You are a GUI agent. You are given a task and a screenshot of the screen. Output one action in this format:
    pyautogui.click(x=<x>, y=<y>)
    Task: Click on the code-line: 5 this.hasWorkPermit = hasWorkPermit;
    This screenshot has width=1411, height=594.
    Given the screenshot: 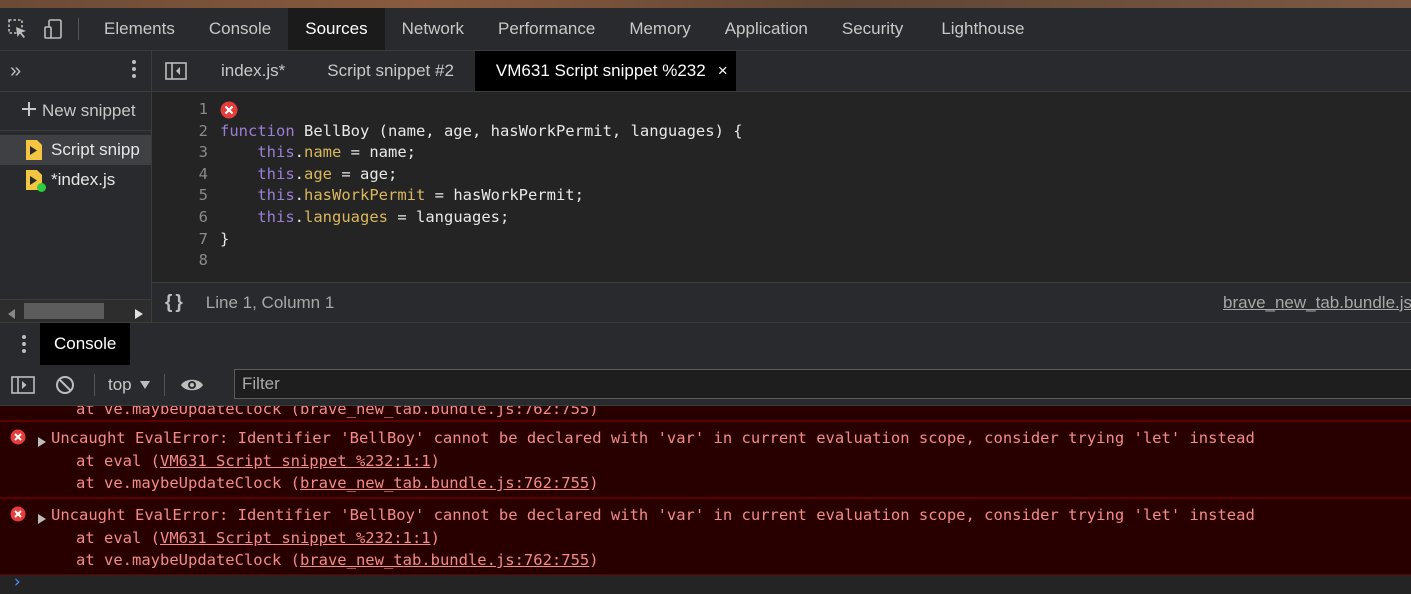 What is the action you would take?
    pyautogui.click(x=447, y=196)
    